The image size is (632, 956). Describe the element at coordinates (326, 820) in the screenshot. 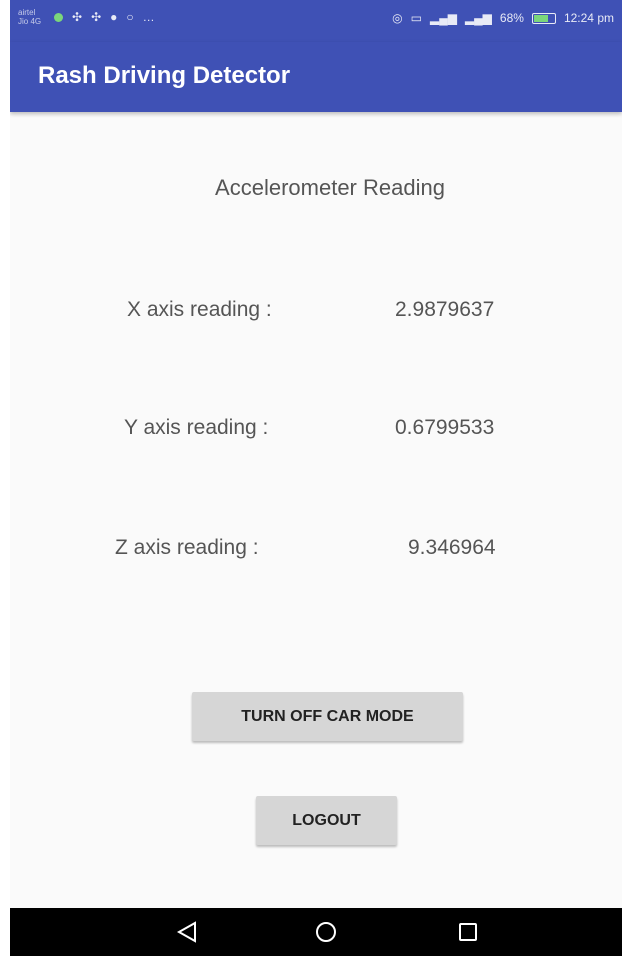

I see `logout-button: LOGOUT` at that location.